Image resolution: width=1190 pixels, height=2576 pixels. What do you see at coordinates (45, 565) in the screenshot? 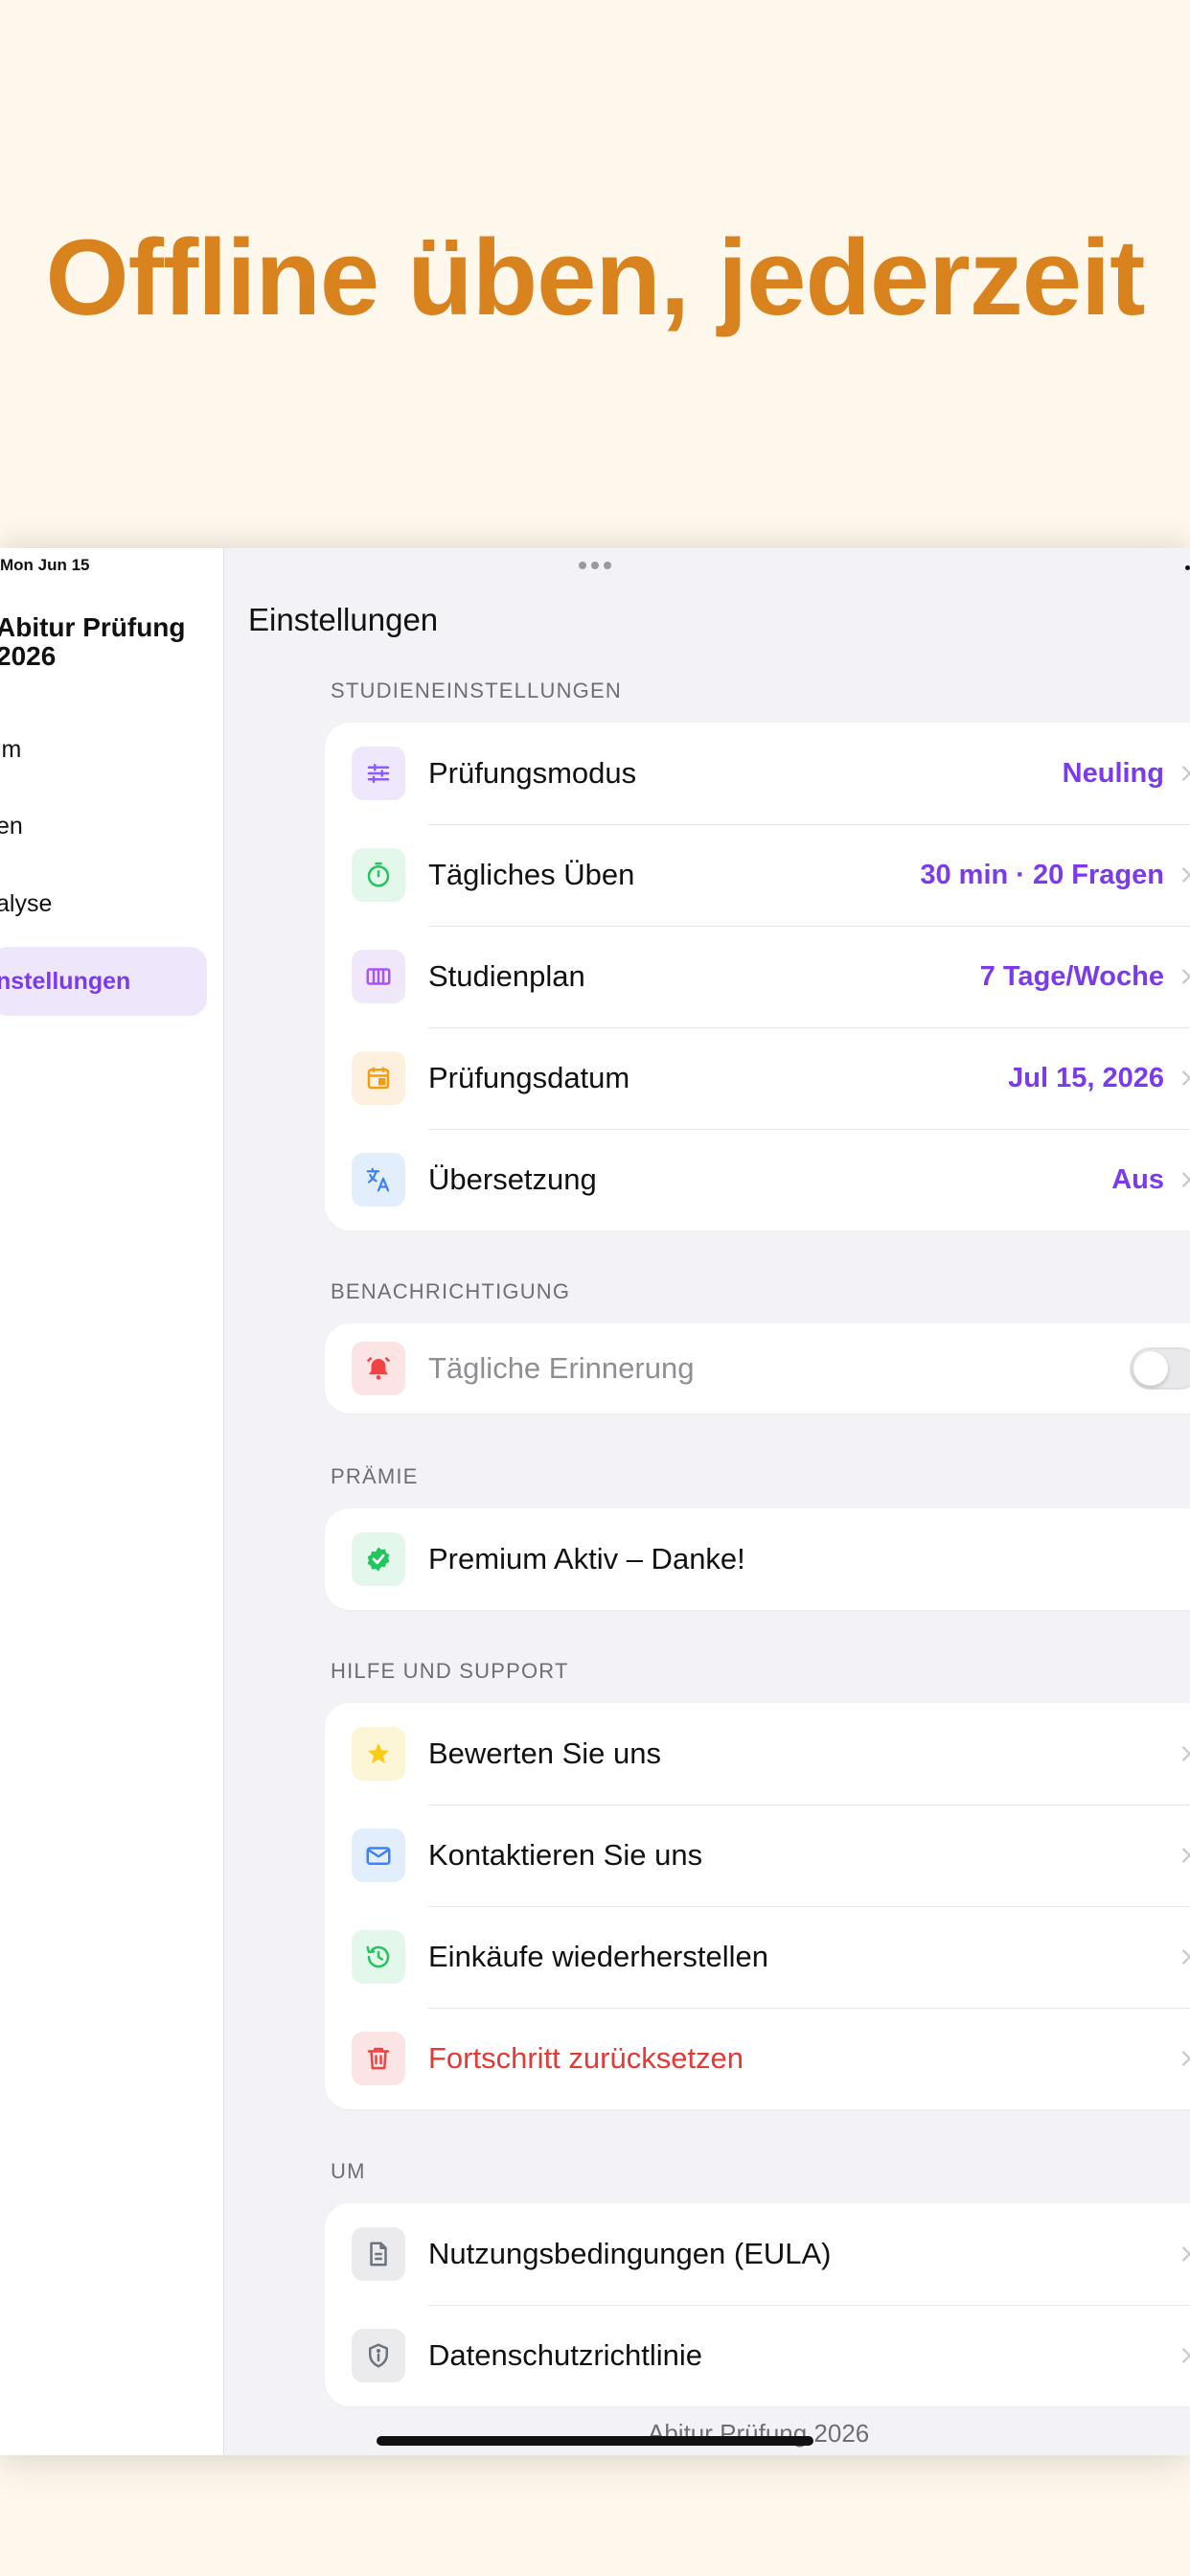
I see `status-date: Mon Jun 15` at bounding box center [45, 565].